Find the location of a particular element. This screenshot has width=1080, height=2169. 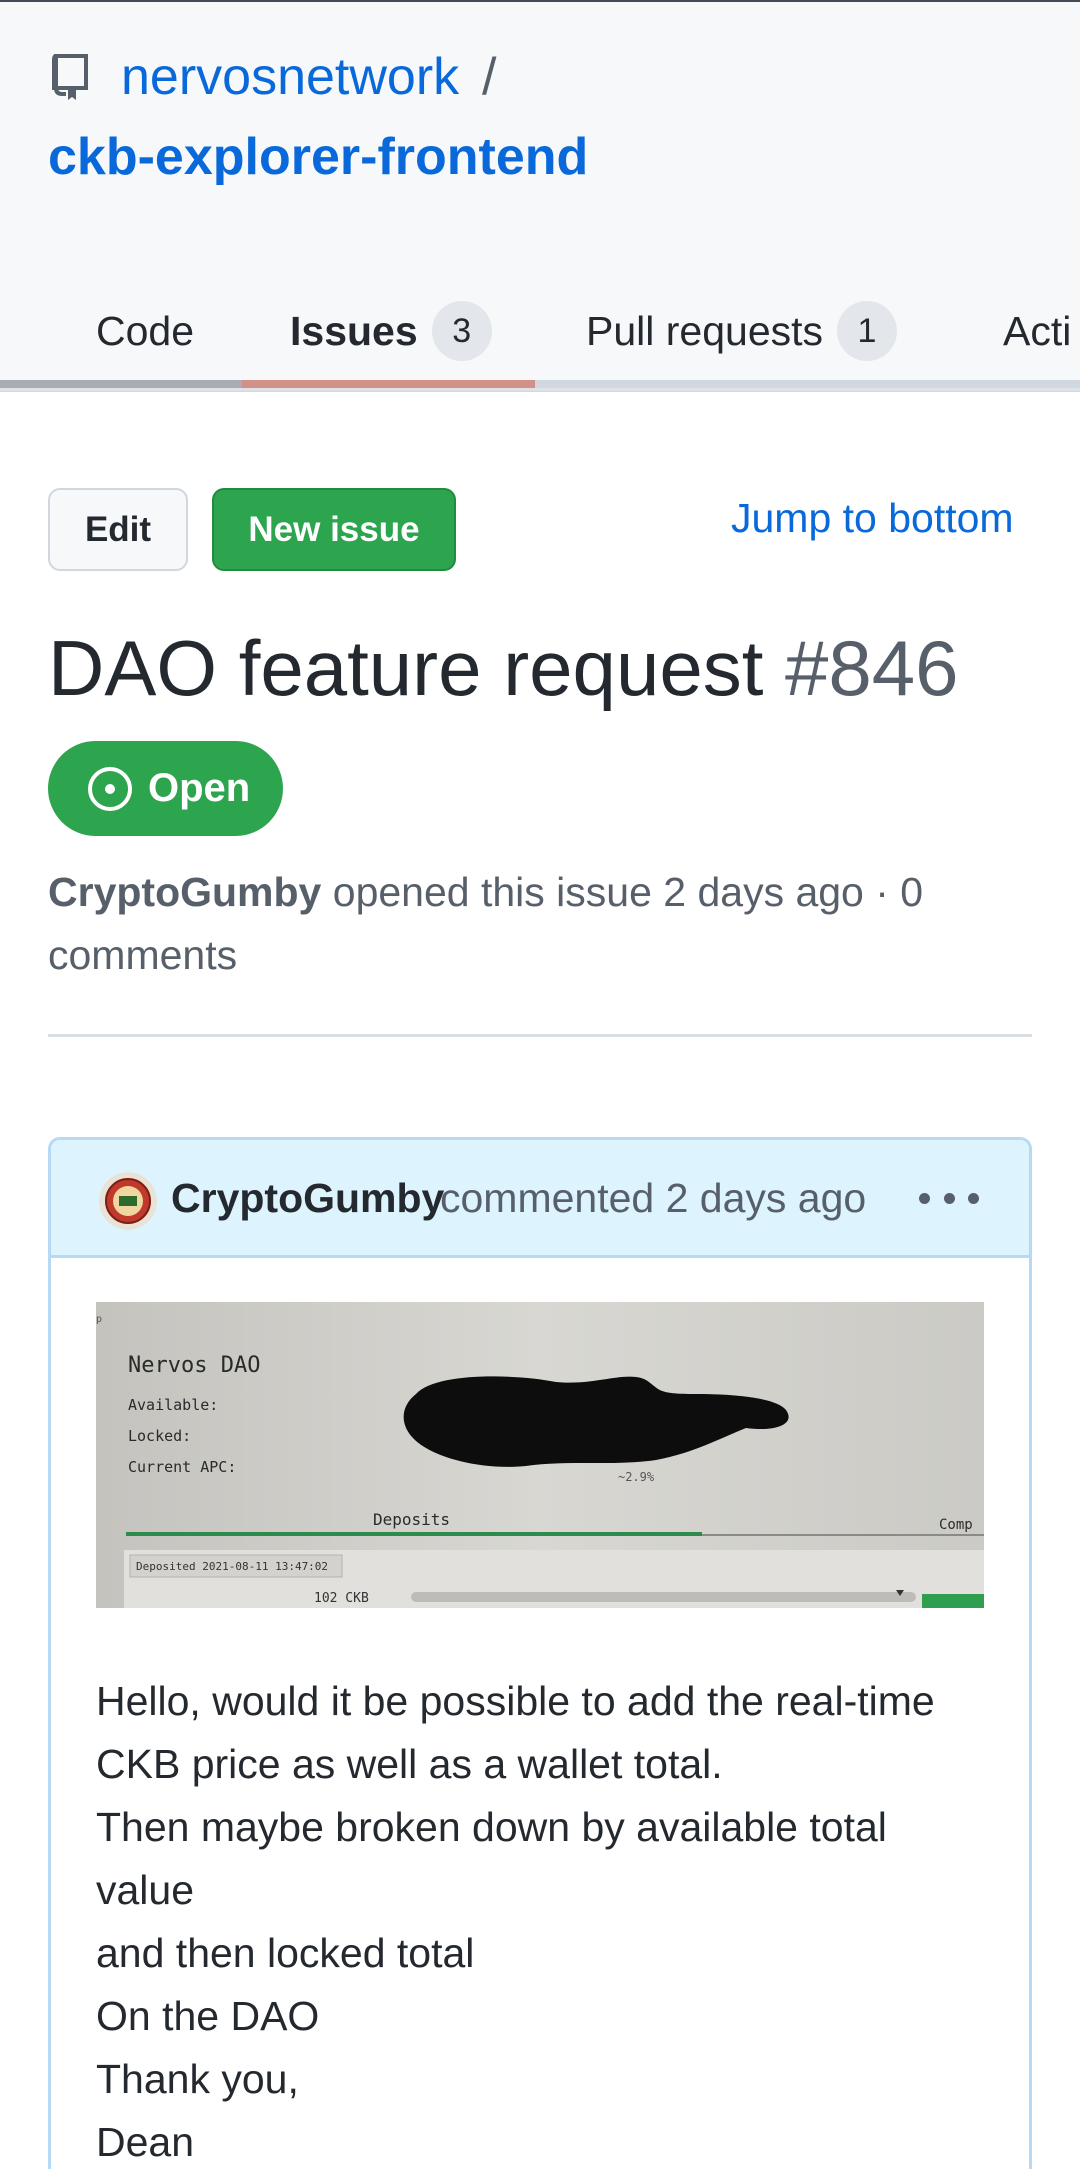

avatar is located at coordinates (128, 1201).